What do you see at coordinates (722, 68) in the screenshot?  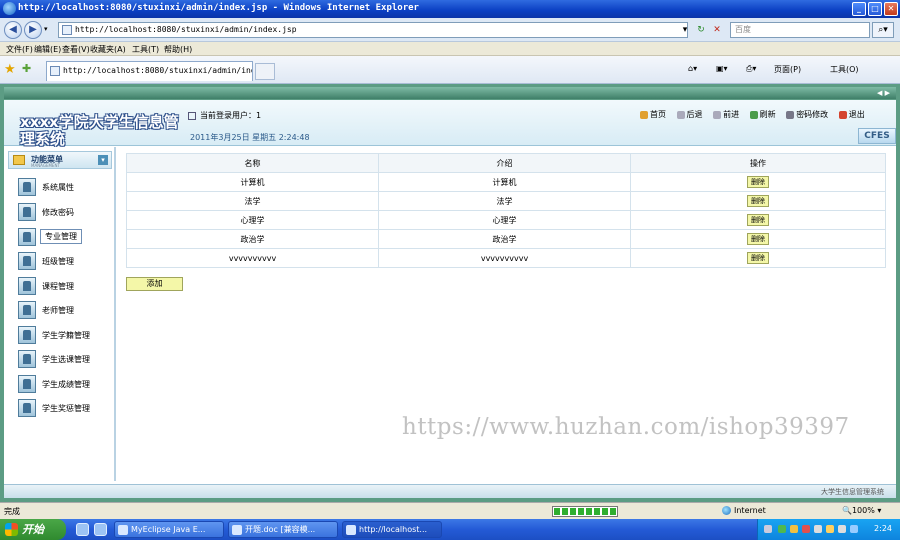 I see `feeds-icon: ▣▾` at bounding box center [722, 68].